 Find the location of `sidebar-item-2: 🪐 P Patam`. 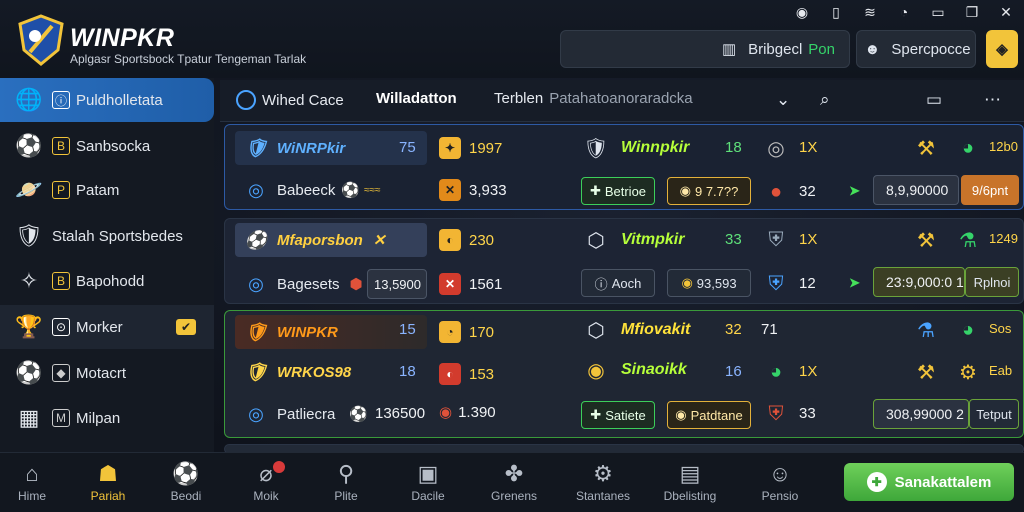

sidebar-item-2: 🪐 P Patam is located at coordinates (107, 190).